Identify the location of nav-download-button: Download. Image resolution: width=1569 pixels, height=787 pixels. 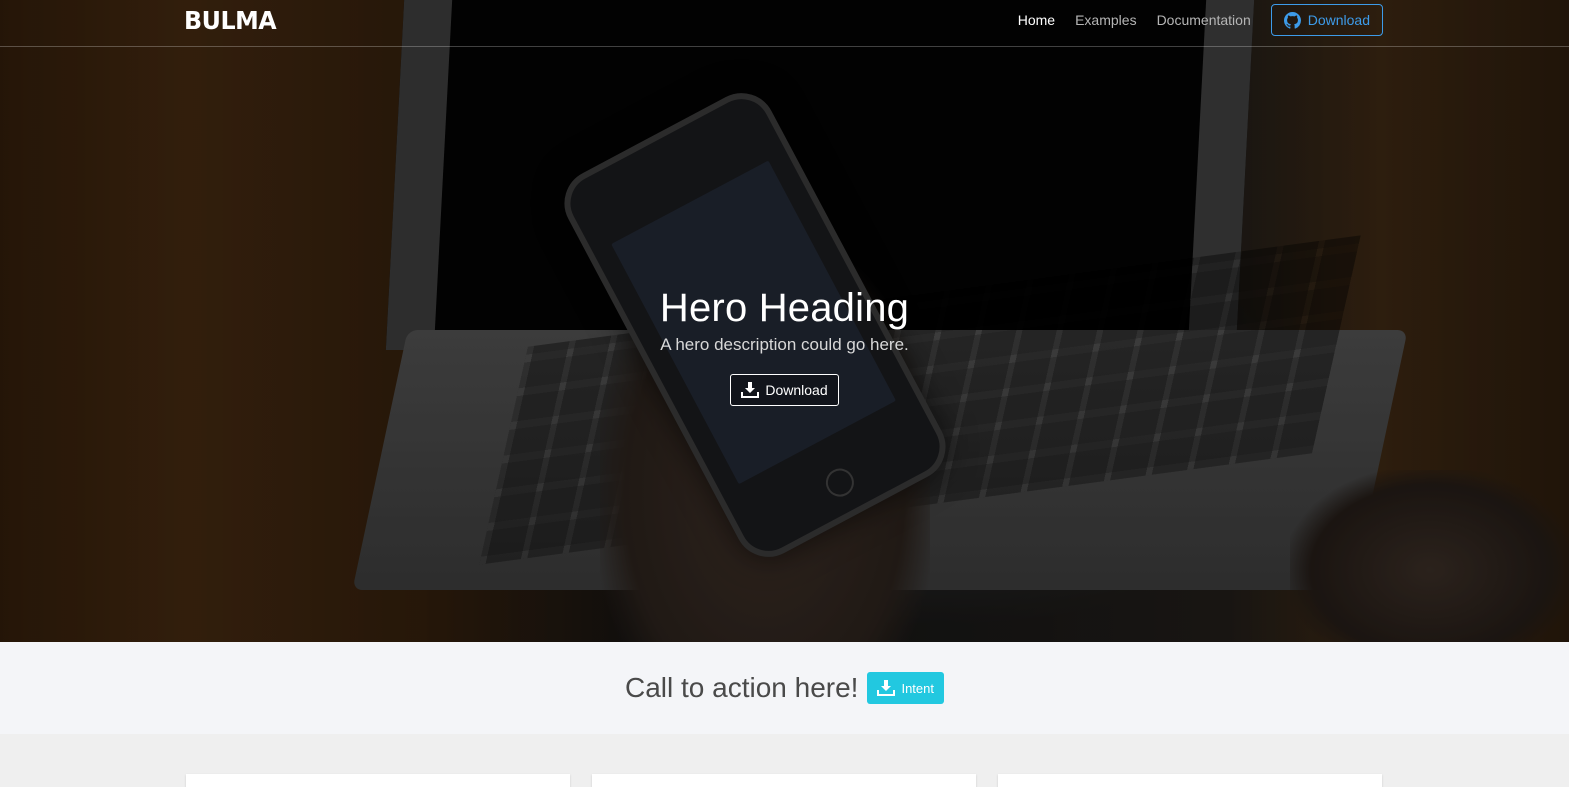
(1326, 20).